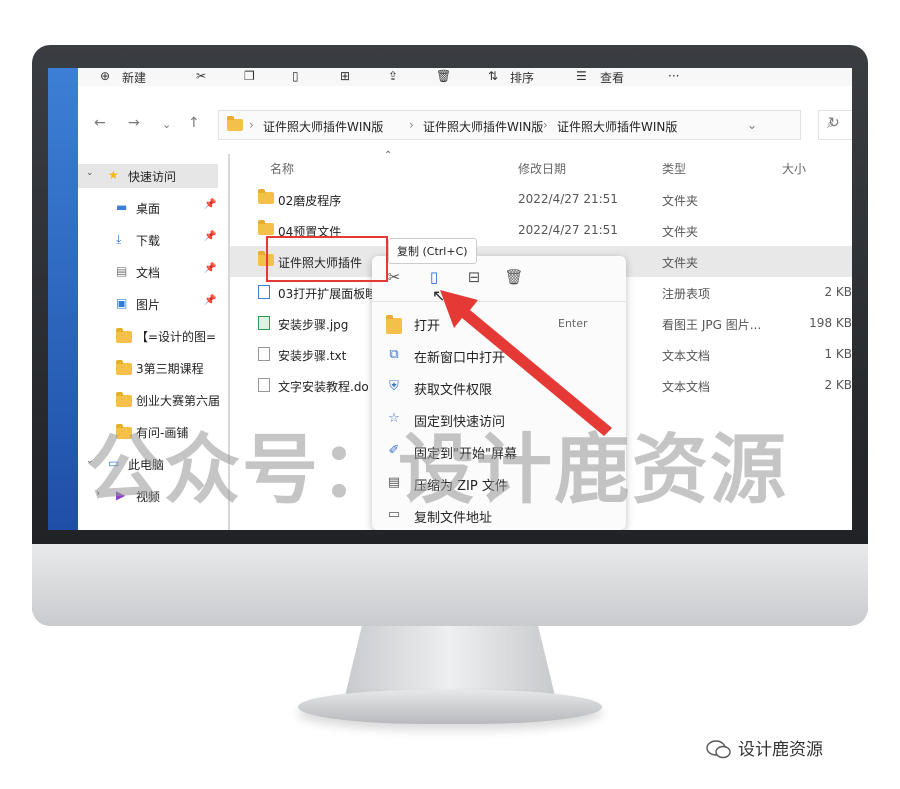  Describe the element at coordinates (780, 750) in the screenshot. I see `credit-text: 设计鹿资源` at that location.